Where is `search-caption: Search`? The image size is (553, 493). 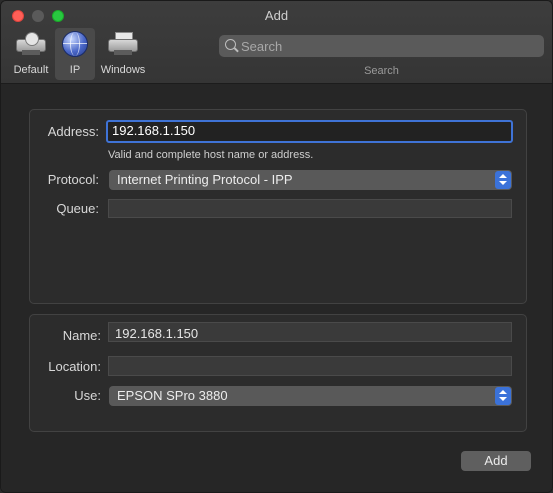 search-caption: Search is located at coordinates (381, 71).